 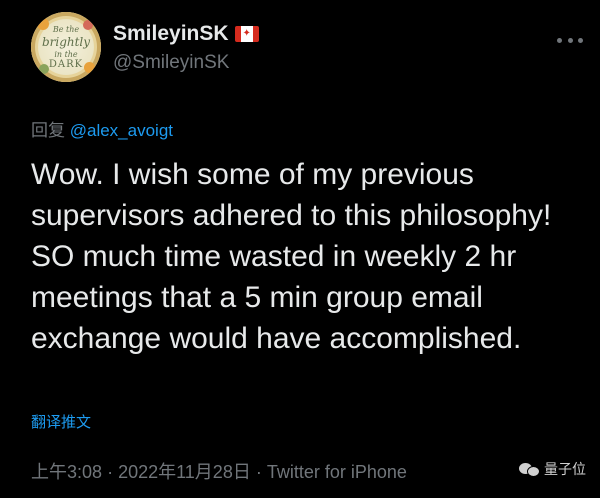 What do you see at coordinates (66, 64) in the screenshot?
I see `avatar-text: DARK` at bounding box center [66, 64].